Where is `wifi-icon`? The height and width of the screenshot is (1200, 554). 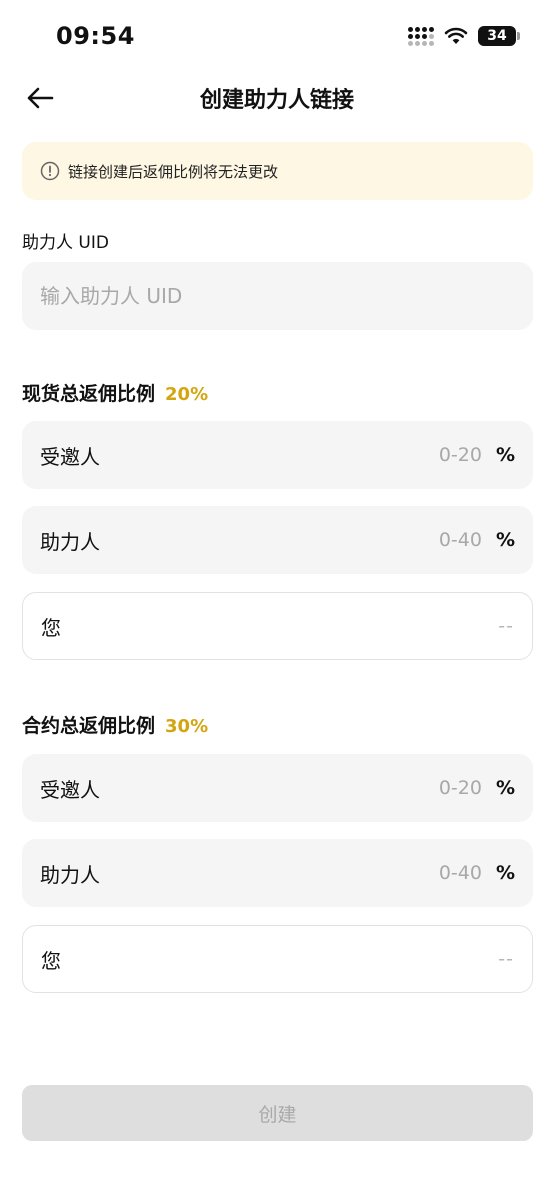
wifi-icon is located at coordinates (456, 35).